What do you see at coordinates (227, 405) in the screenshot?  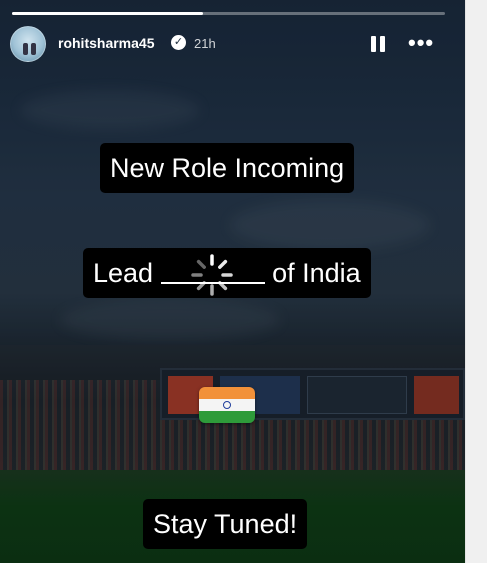 I see `india-flag-icon` at bounding box center [227, 405].